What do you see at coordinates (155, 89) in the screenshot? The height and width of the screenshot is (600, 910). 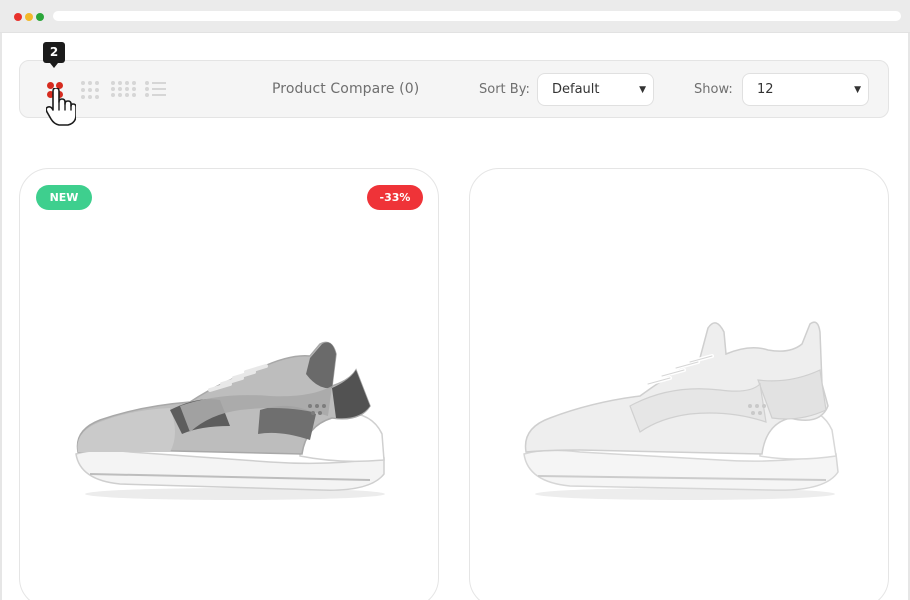 I see `list-view-icon` at bounding box center [155, 89].